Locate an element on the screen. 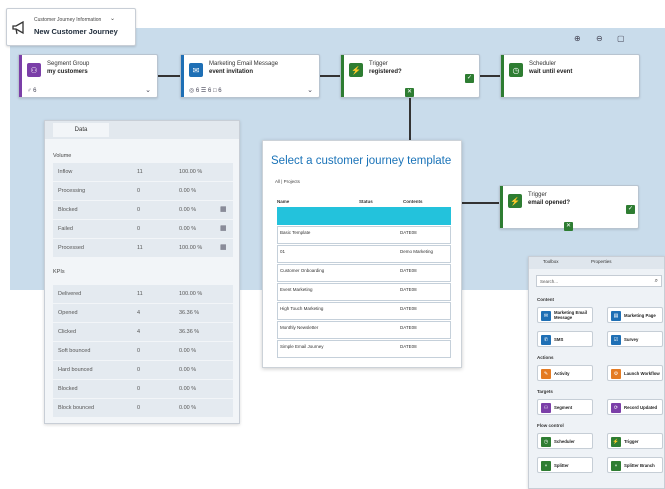 The width and height of the screenshot is (665, 489). toolbox-item-scheduler: ◷ Scheduler is located at coordinates (565, 441).